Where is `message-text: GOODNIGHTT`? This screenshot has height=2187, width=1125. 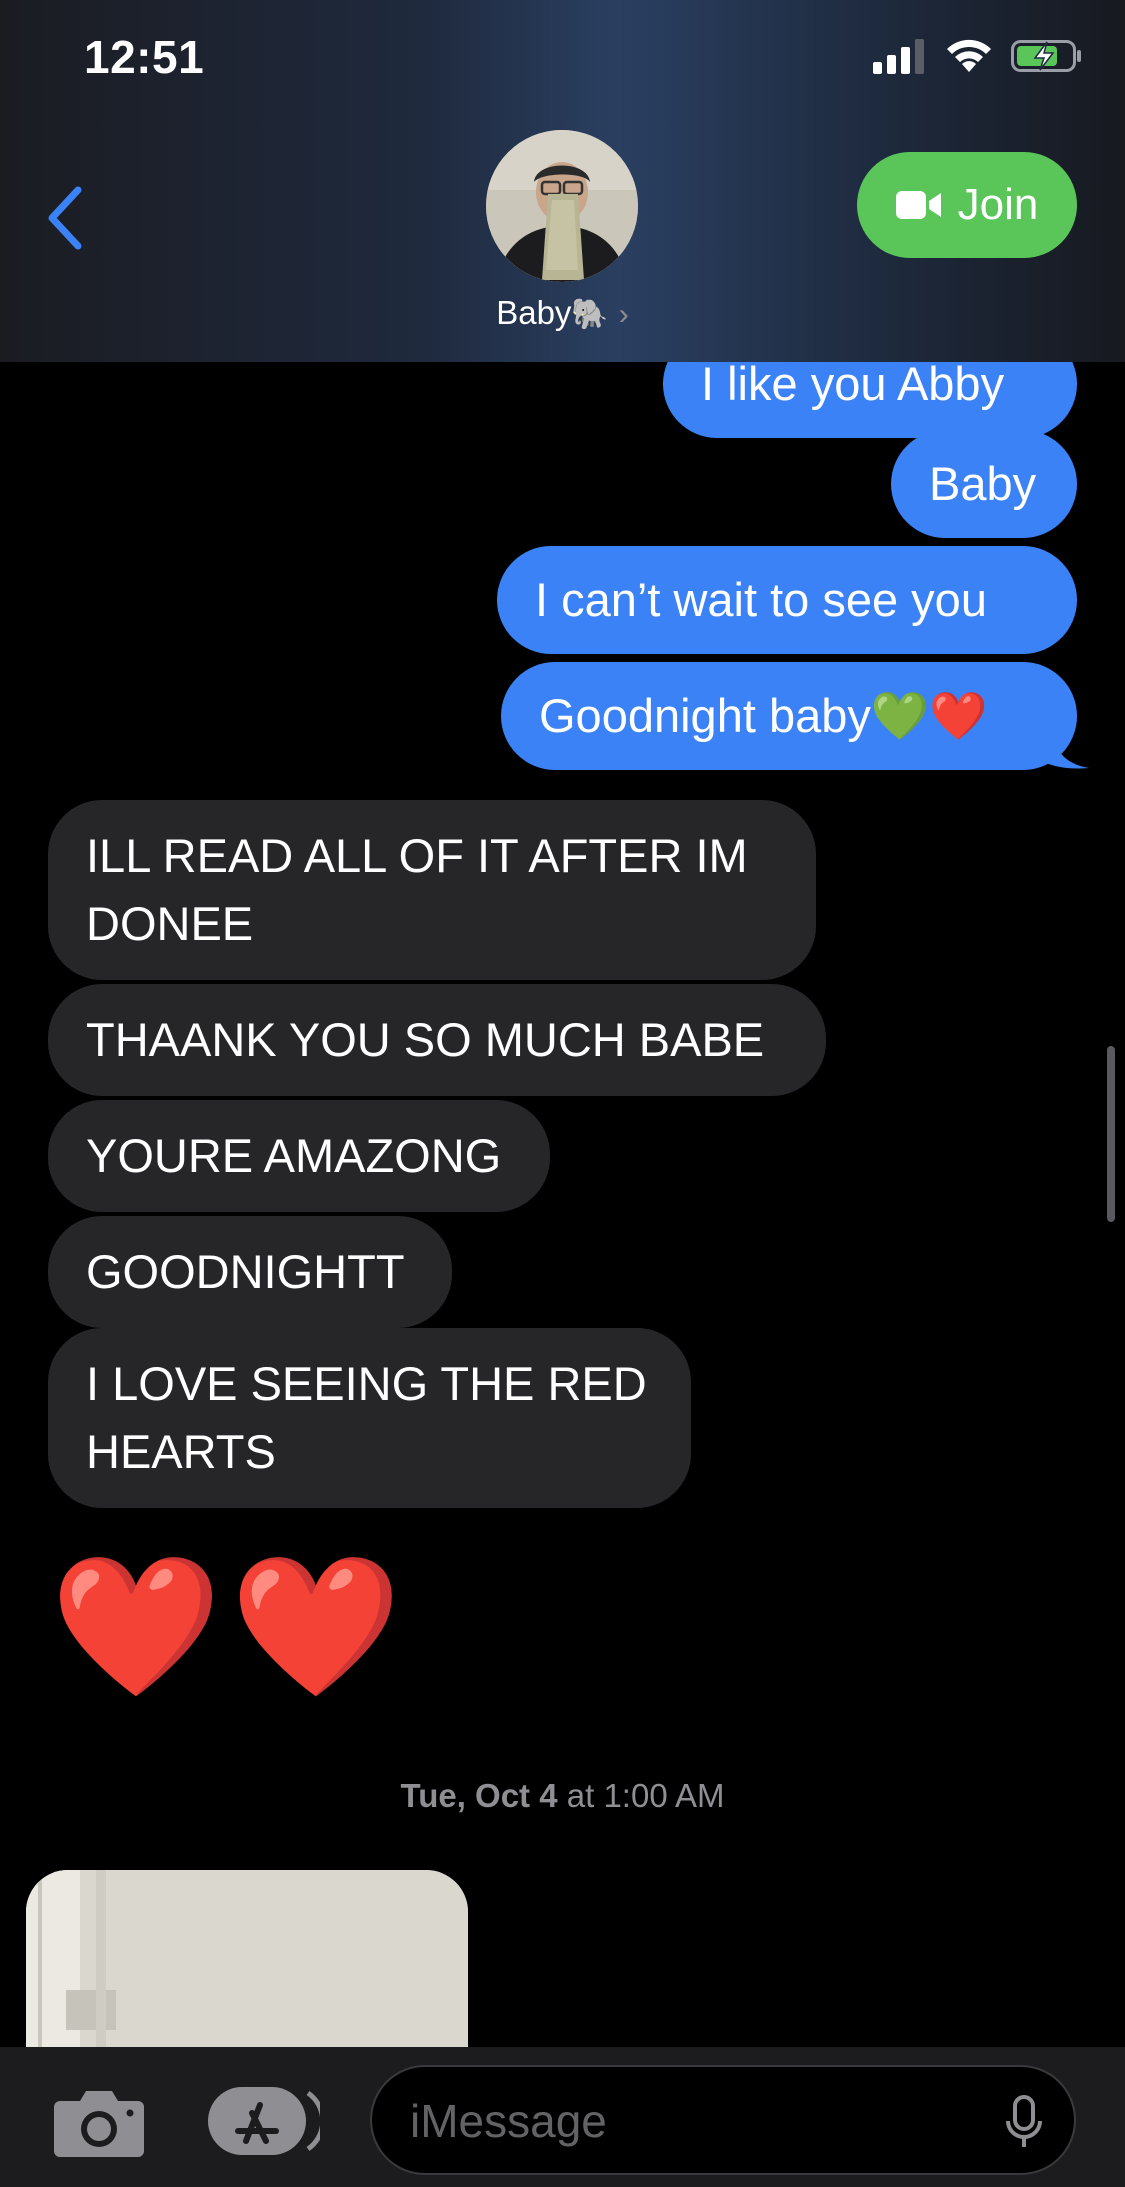
message-text: GOODNIGHTT is located at coordinates (245, 1271).